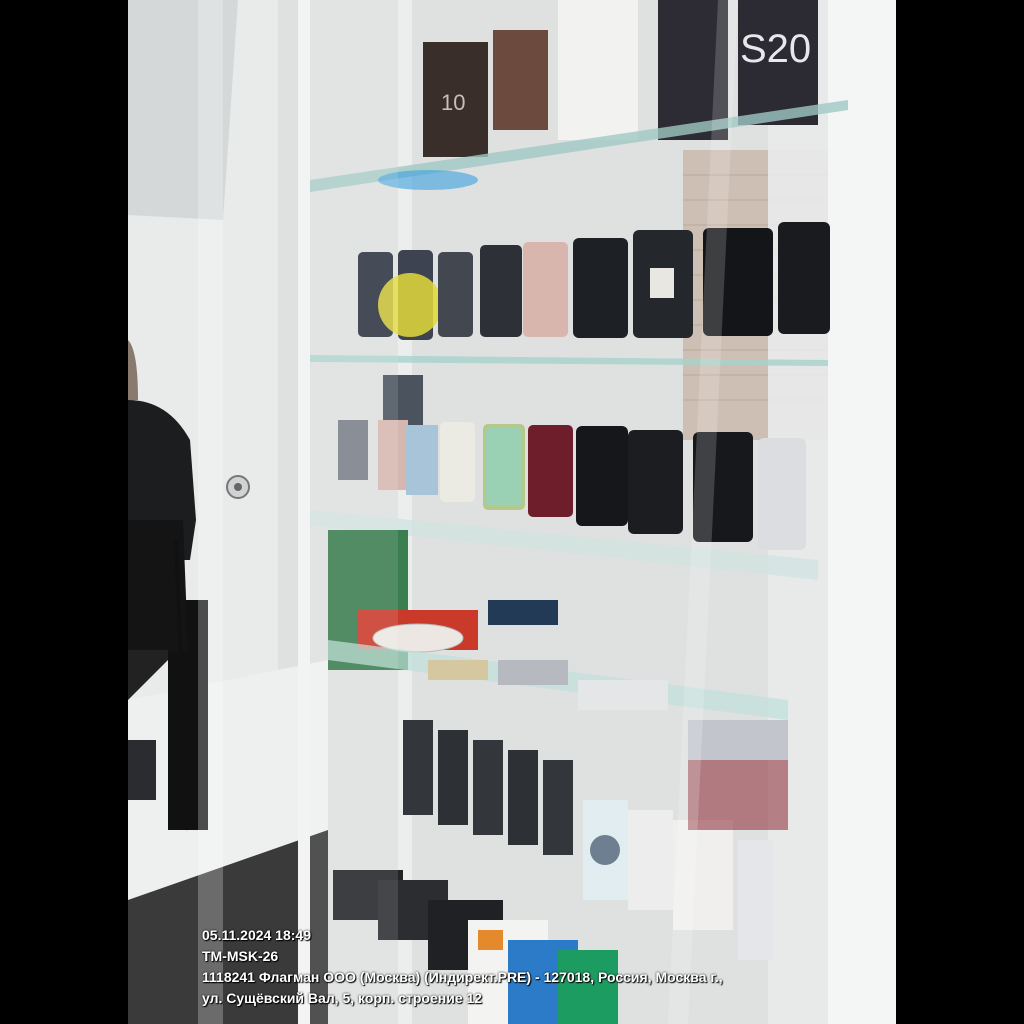  What do you see at coordinates (256, 935) in the screenshot?
I see `stamp-datetime: 05.11.2024 18:49` at bounding box center [256, 935].